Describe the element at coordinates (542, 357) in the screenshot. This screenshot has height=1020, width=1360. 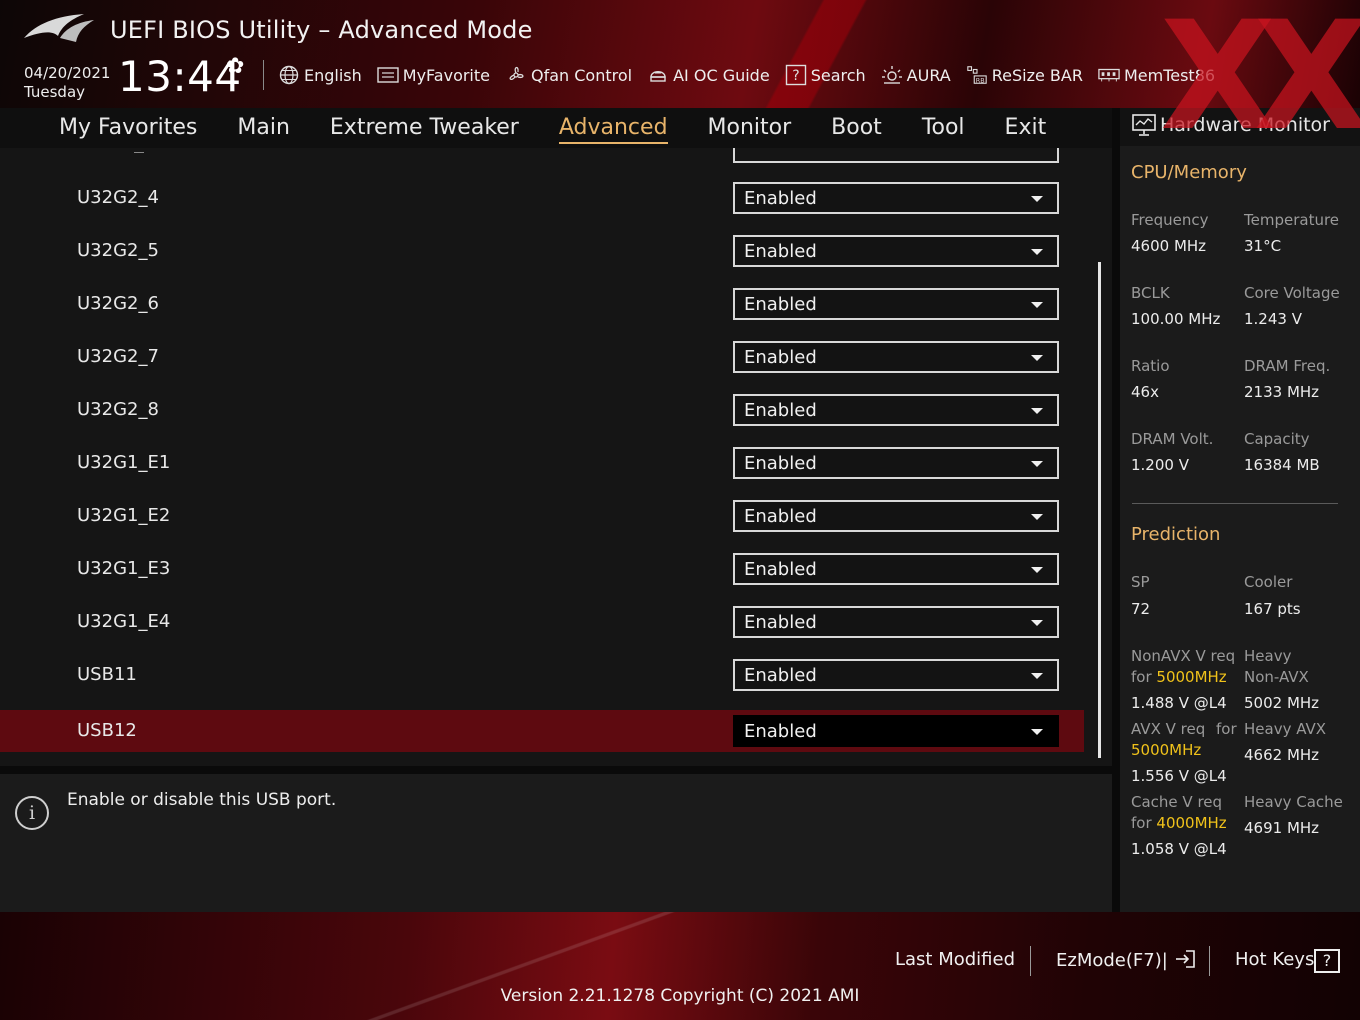
I see `setting-row-u32g2-7: U32G2_7 Enabled` at that location.